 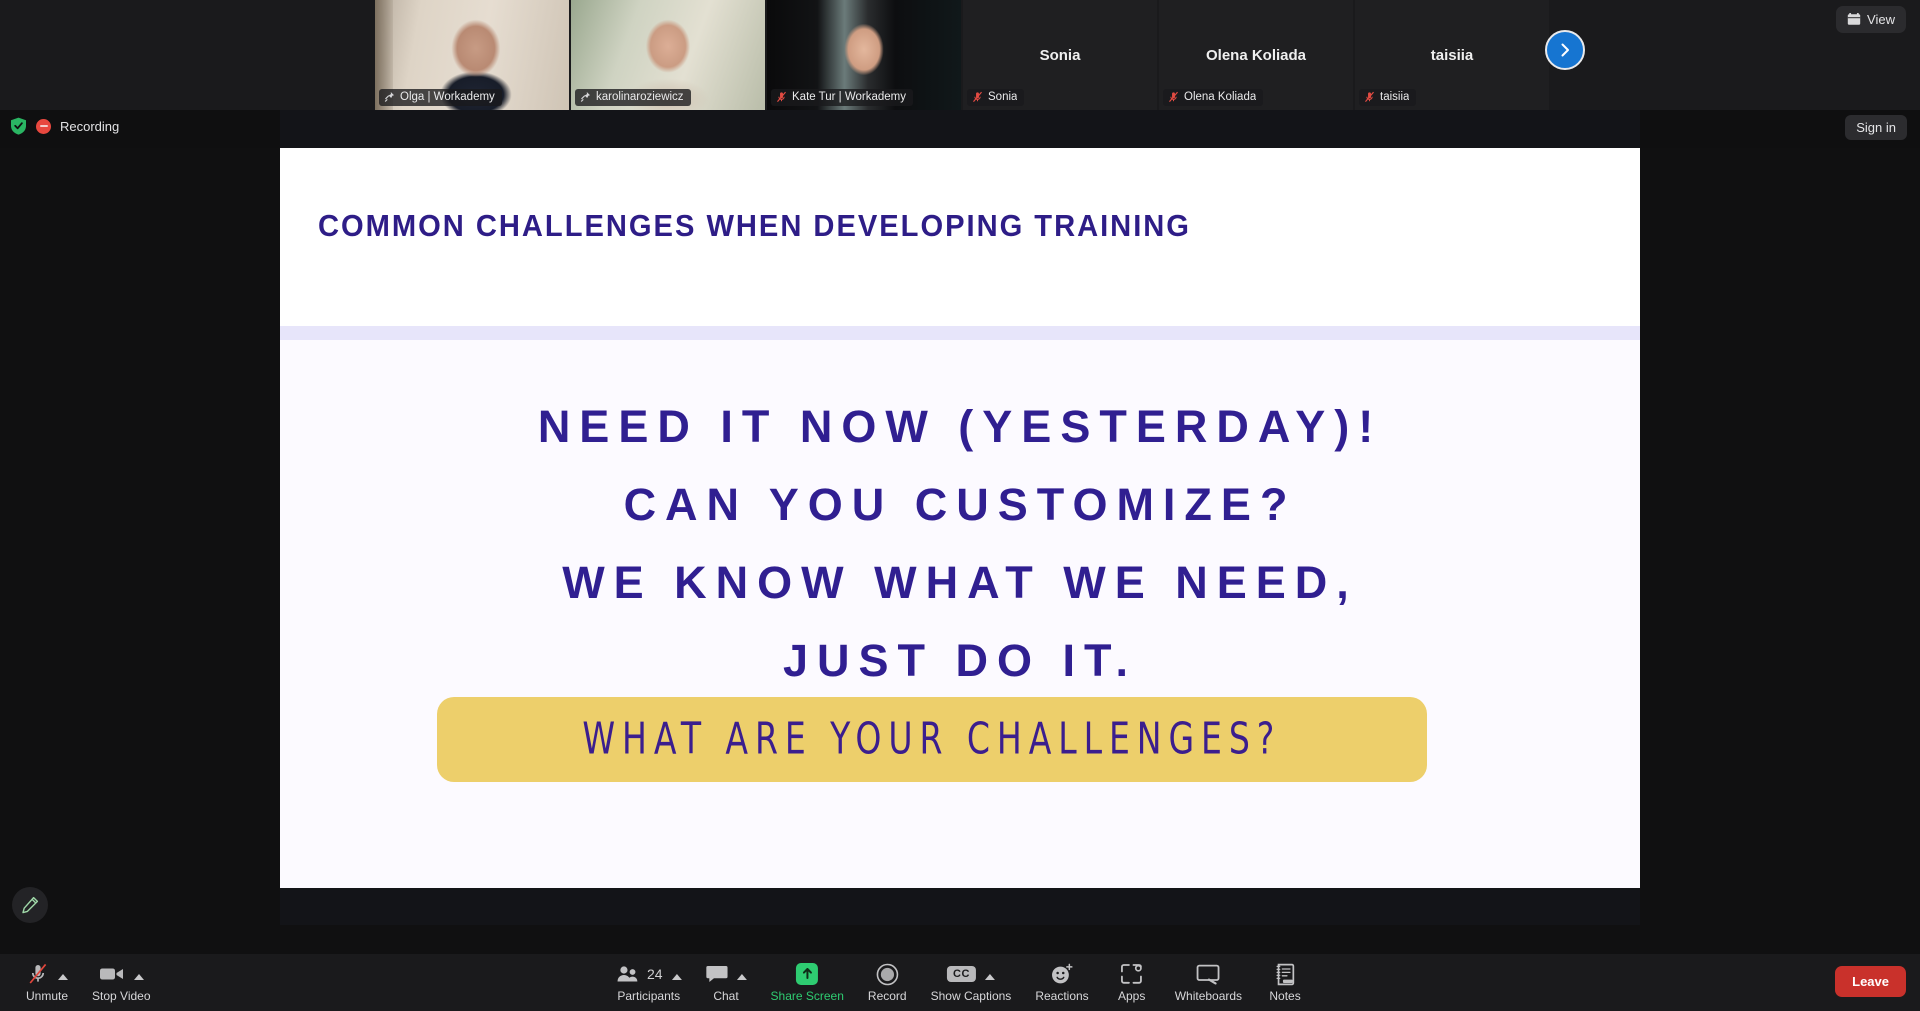 I want to click on stop-video-button: Stop Video, so click(x=121, y=982).